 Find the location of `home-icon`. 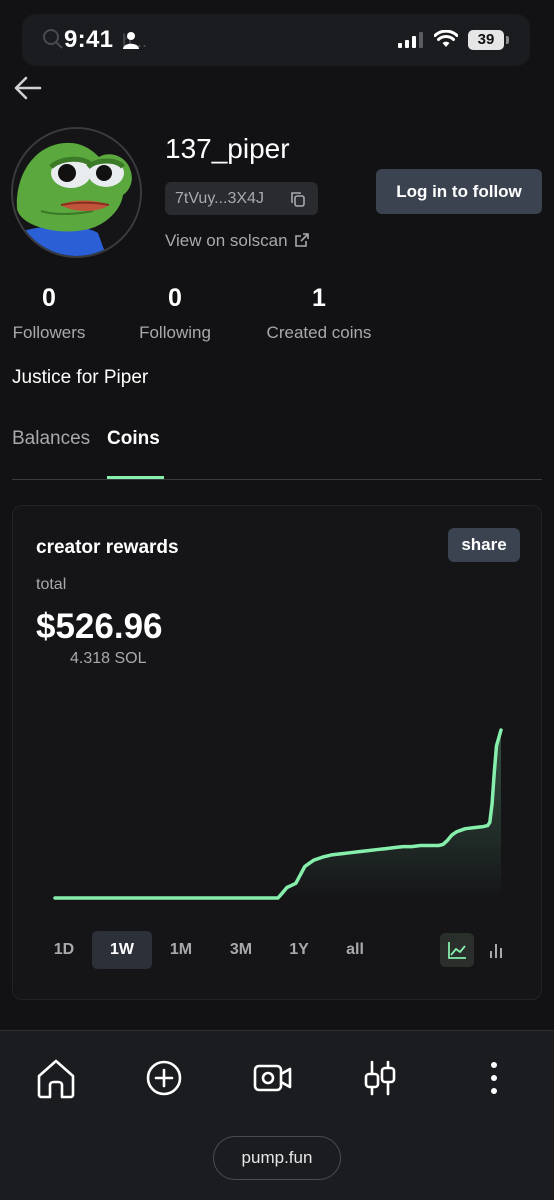

home-icon is located at coordinates (56, 1078).